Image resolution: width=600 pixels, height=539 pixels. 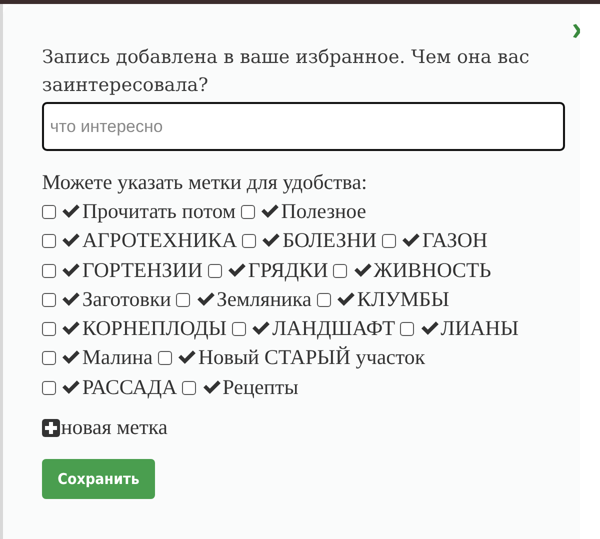 What do you see at coordinates (129, 386) in the screenshot?
I see `tag-label: РАССАДА` at bounding box center [129, 386].